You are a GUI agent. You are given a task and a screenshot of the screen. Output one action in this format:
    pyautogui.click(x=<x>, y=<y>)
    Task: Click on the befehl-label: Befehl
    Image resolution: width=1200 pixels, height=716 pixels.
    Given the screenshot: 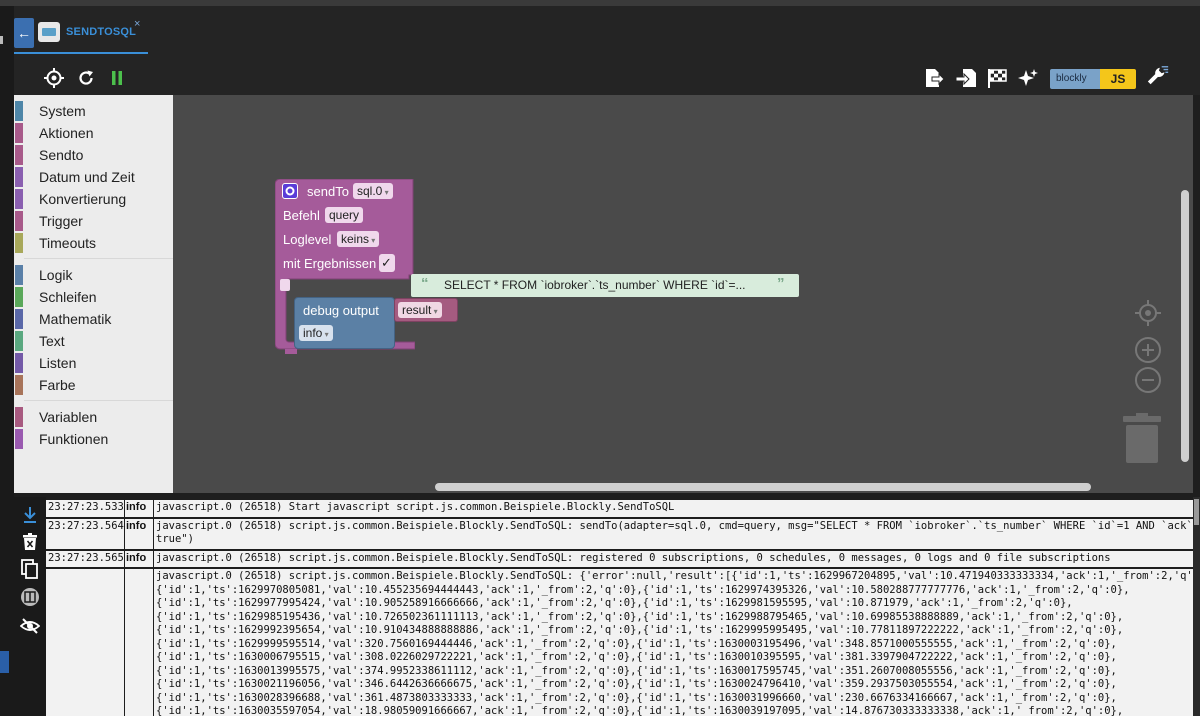 What is the action you would take?
    pyautogui.click(x=301, y=215)
    